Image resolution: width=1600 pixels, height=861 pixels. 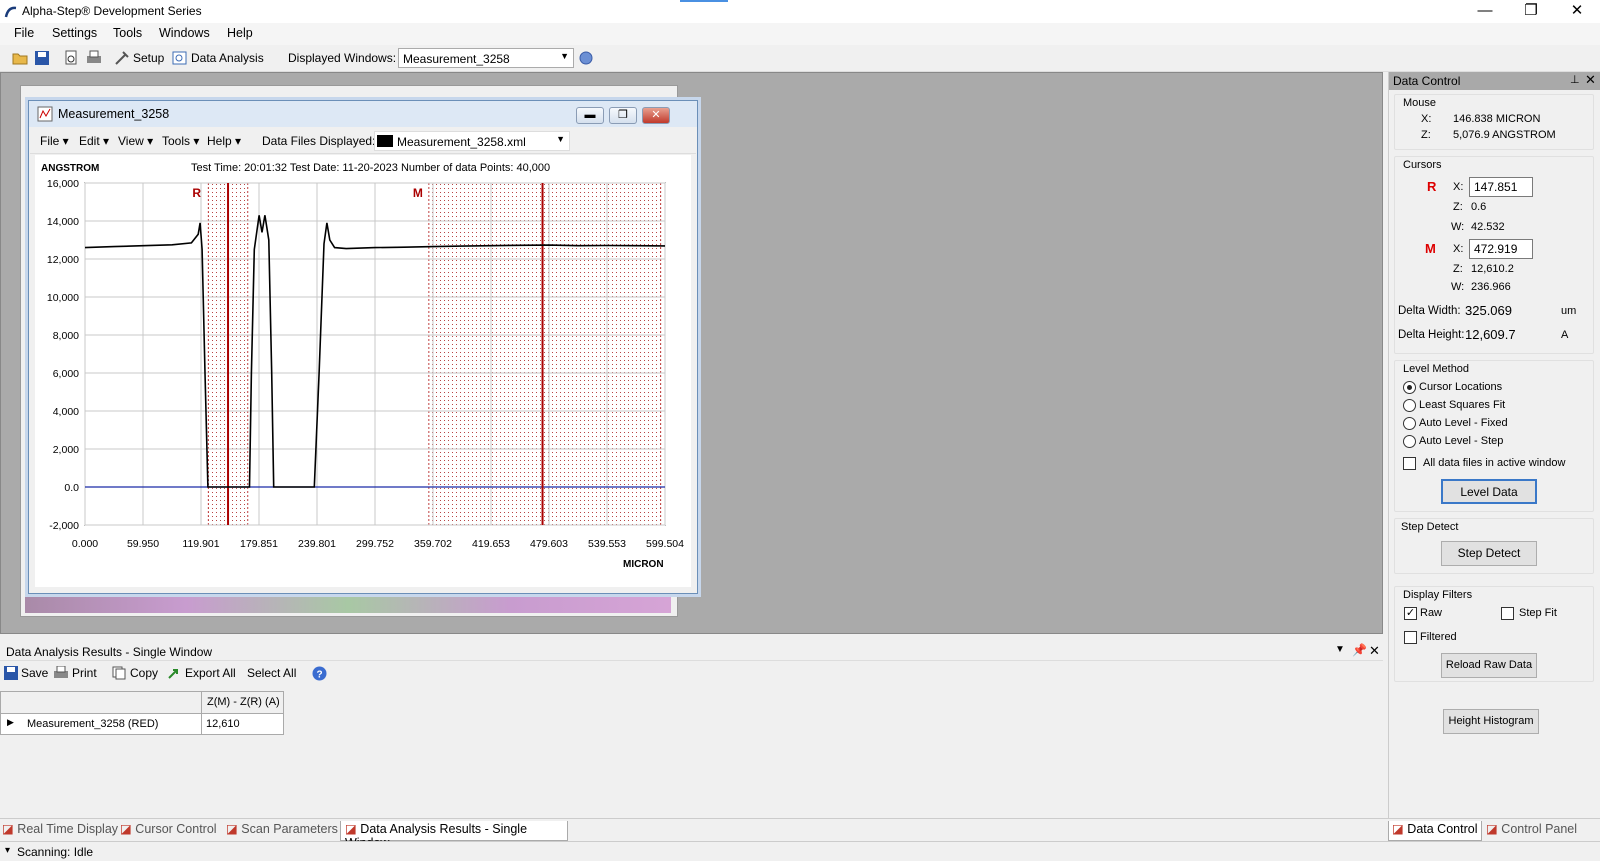 What do you see at coordinates (271, 673) in the screenshot?
I see `results-select-all-button: Select All` at bounding box center [271, 673].